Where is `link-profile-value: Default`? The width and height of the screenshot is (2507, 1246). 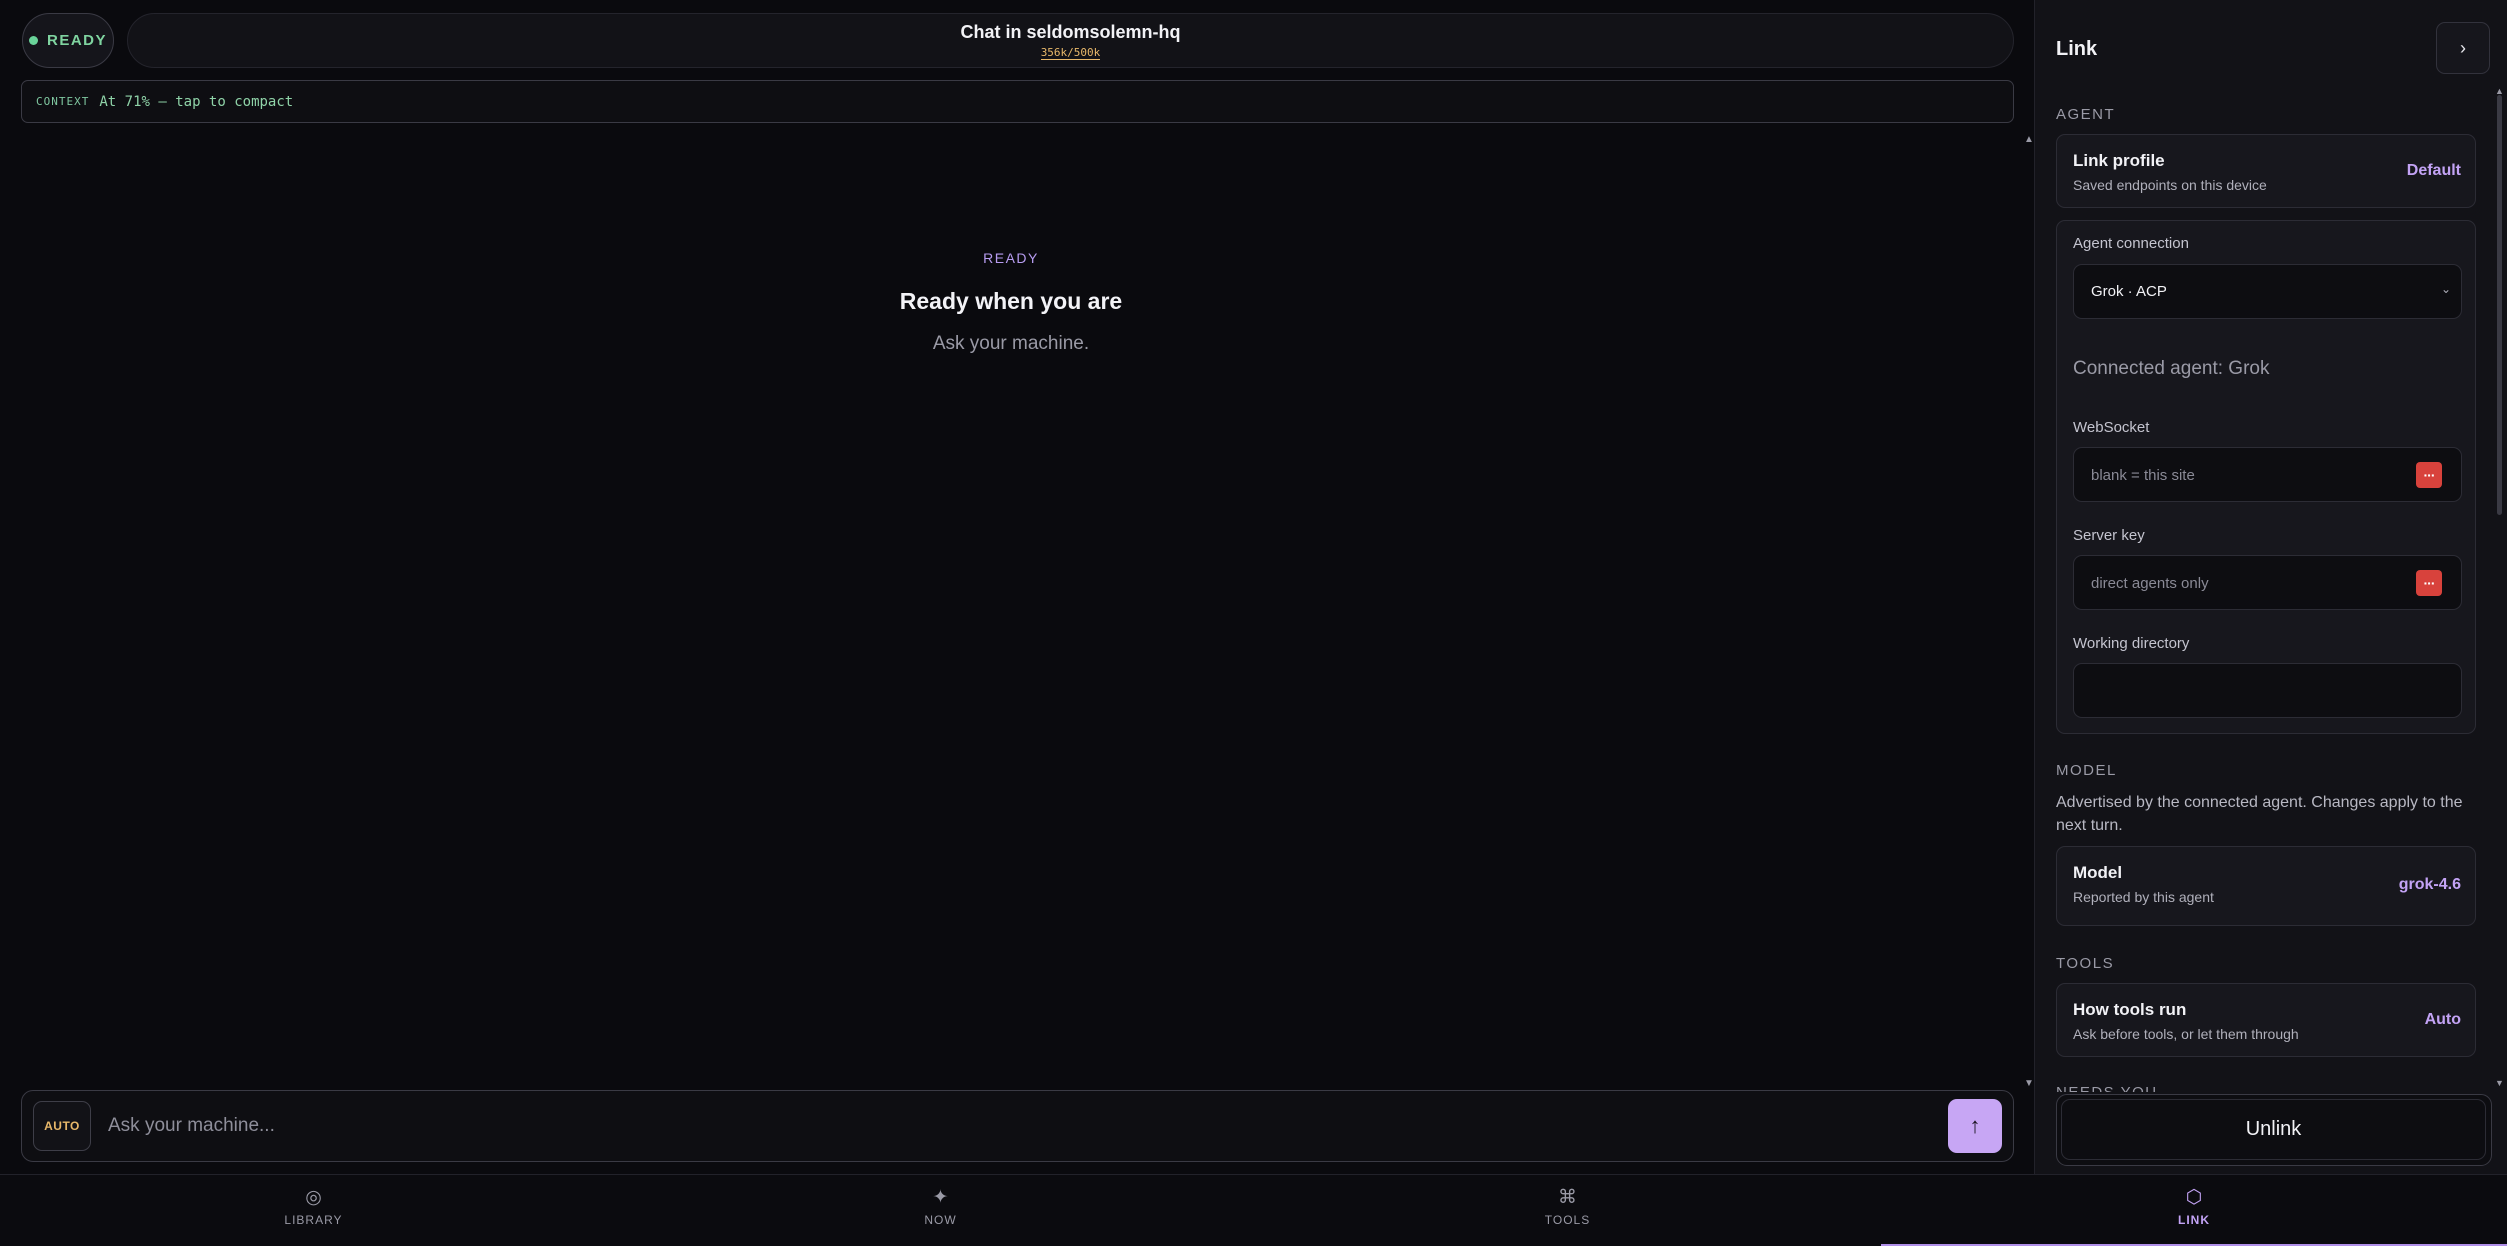 link-profile-value: Default is located at coordinates (2433, 170).